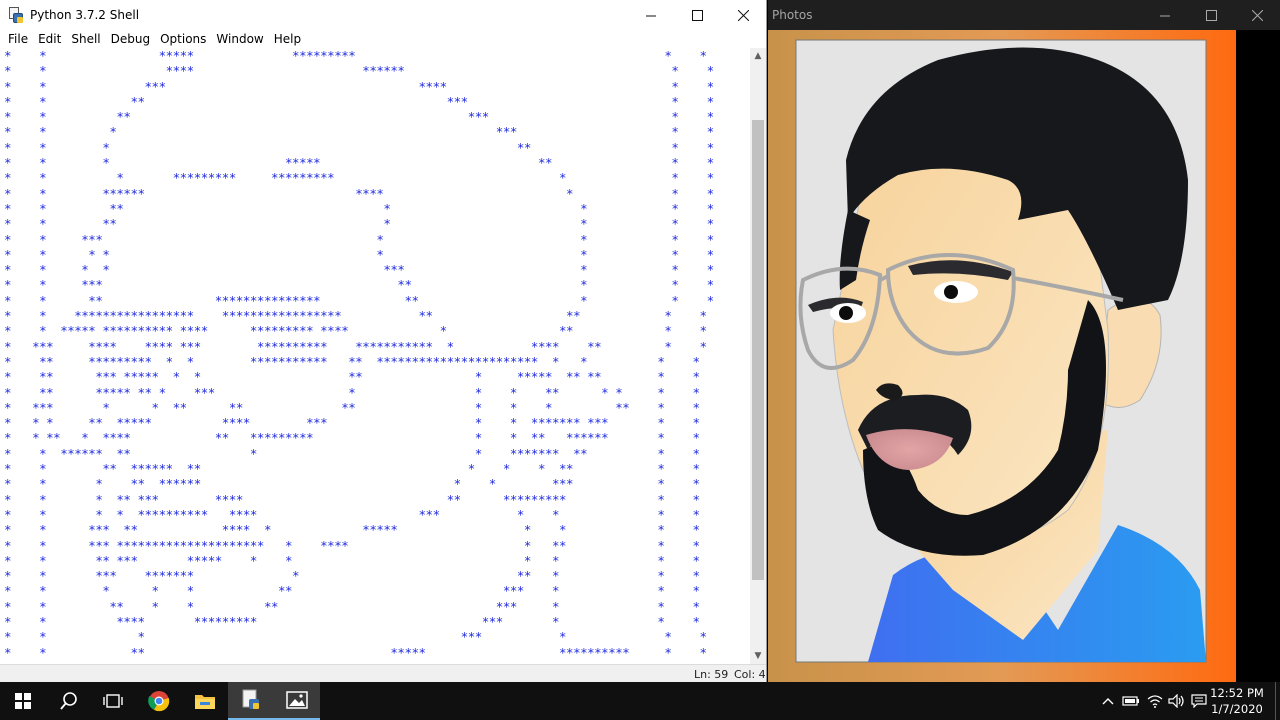 This screenshot has width=1280, height=720. What do you see at coordinates (251, 701) in the screenshot?
I see `python-idle-icon` at bounding box center [251, 701].